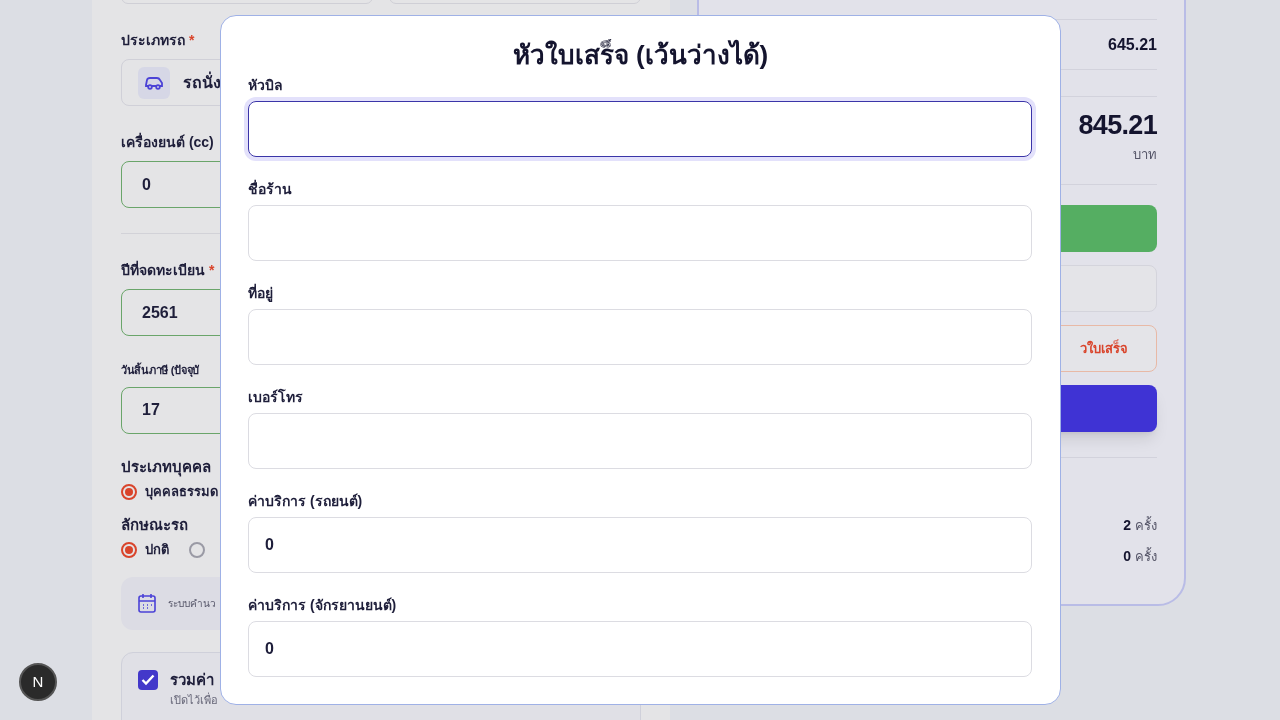 The width and height of the screenshot is (1280, 720). What do you see at coordinates (167, 142) in the screenshot?
I see `field-label: เครื่องยนต์ (cc)` at bounding box center [167, 142].